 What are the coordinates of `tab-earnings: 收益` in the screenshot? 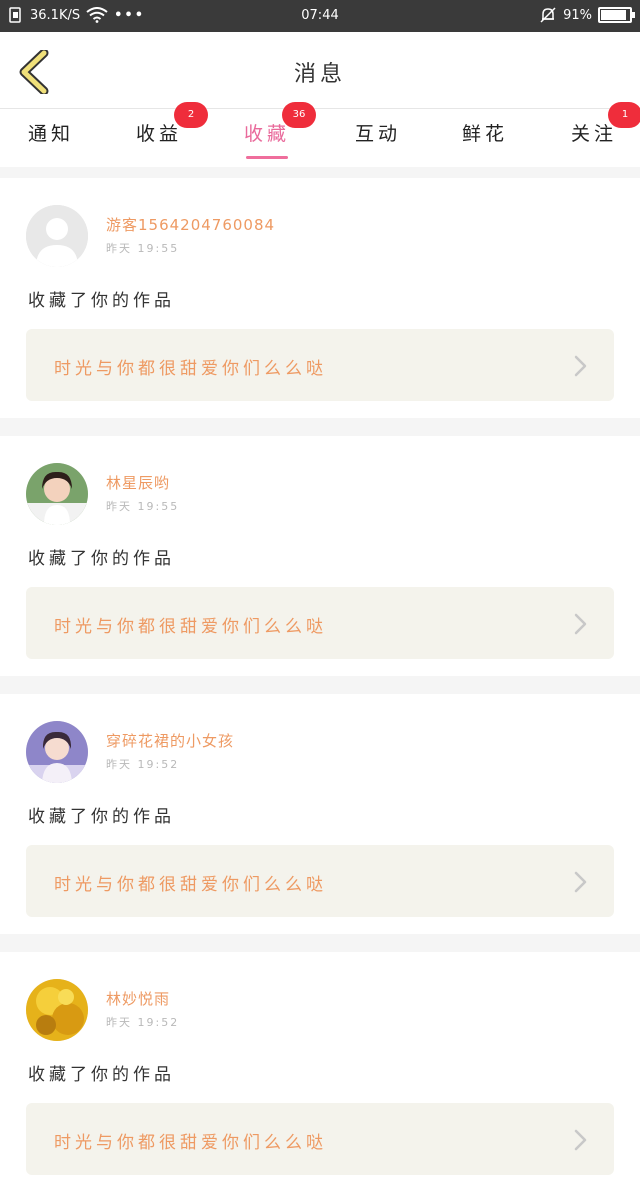 It's located at (159, 139).